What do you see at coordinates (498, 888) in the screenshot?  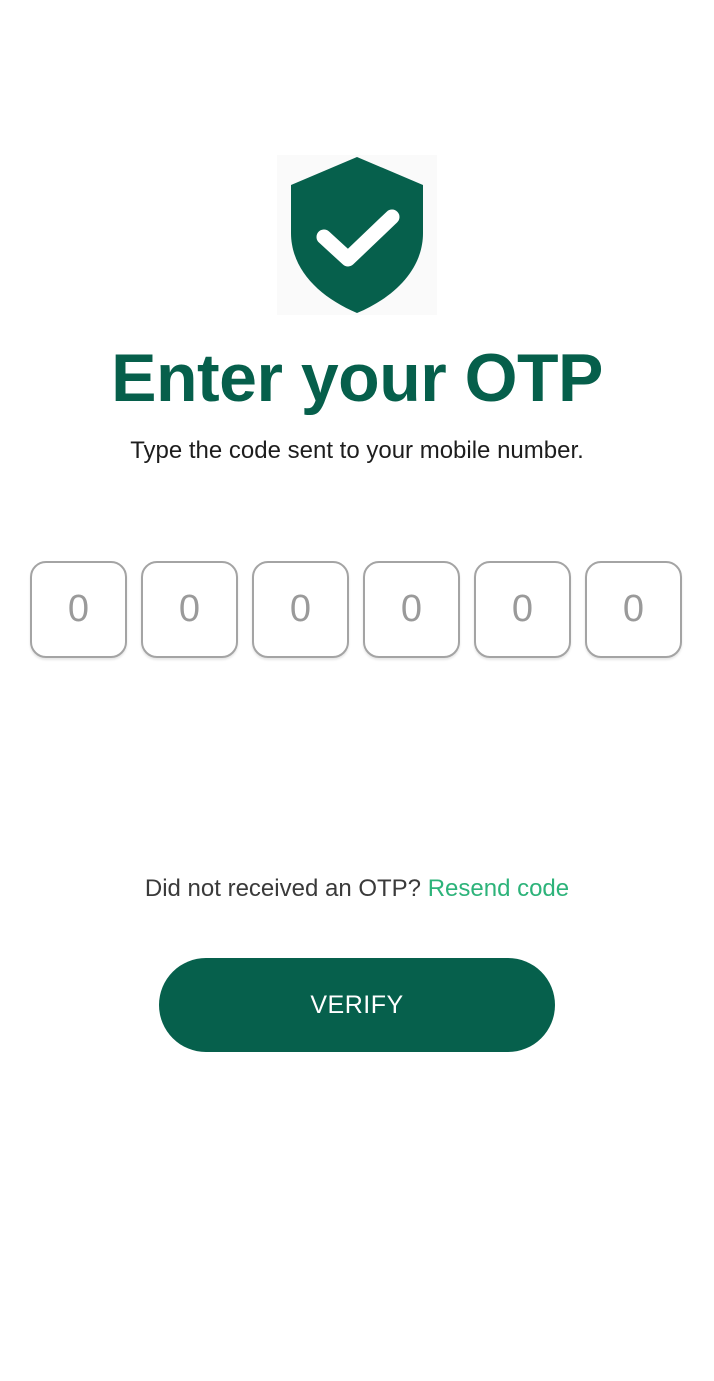 I see `resend-code-link: Resend code` at bounding box center [498, 888].